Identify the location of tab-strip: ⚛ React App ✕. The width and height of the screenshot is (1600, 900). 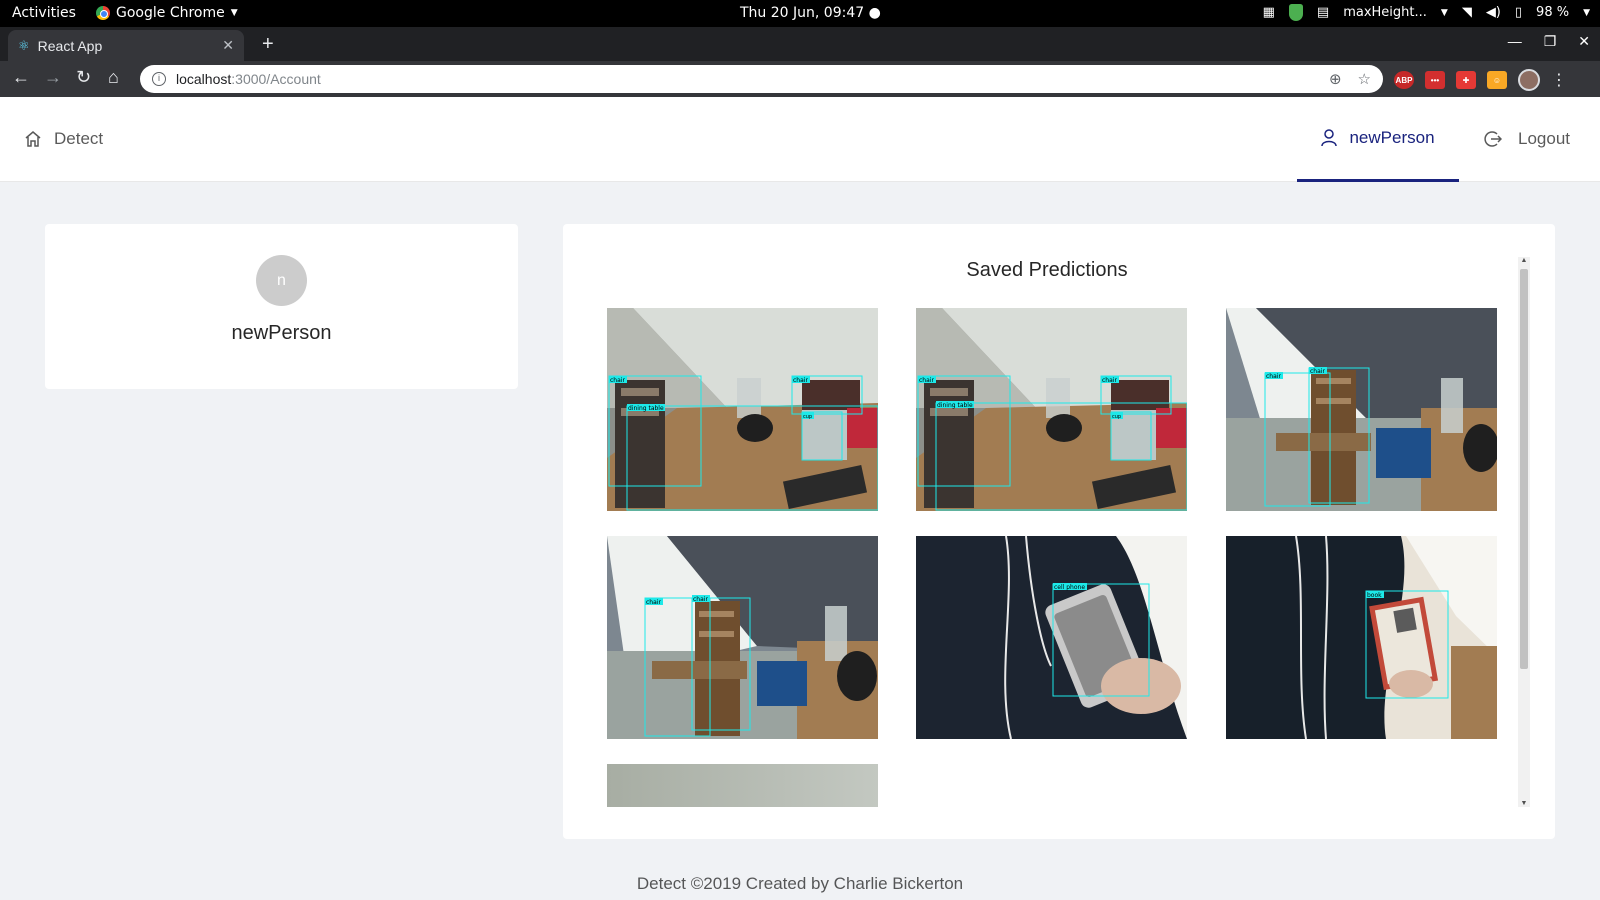
(800, 44).